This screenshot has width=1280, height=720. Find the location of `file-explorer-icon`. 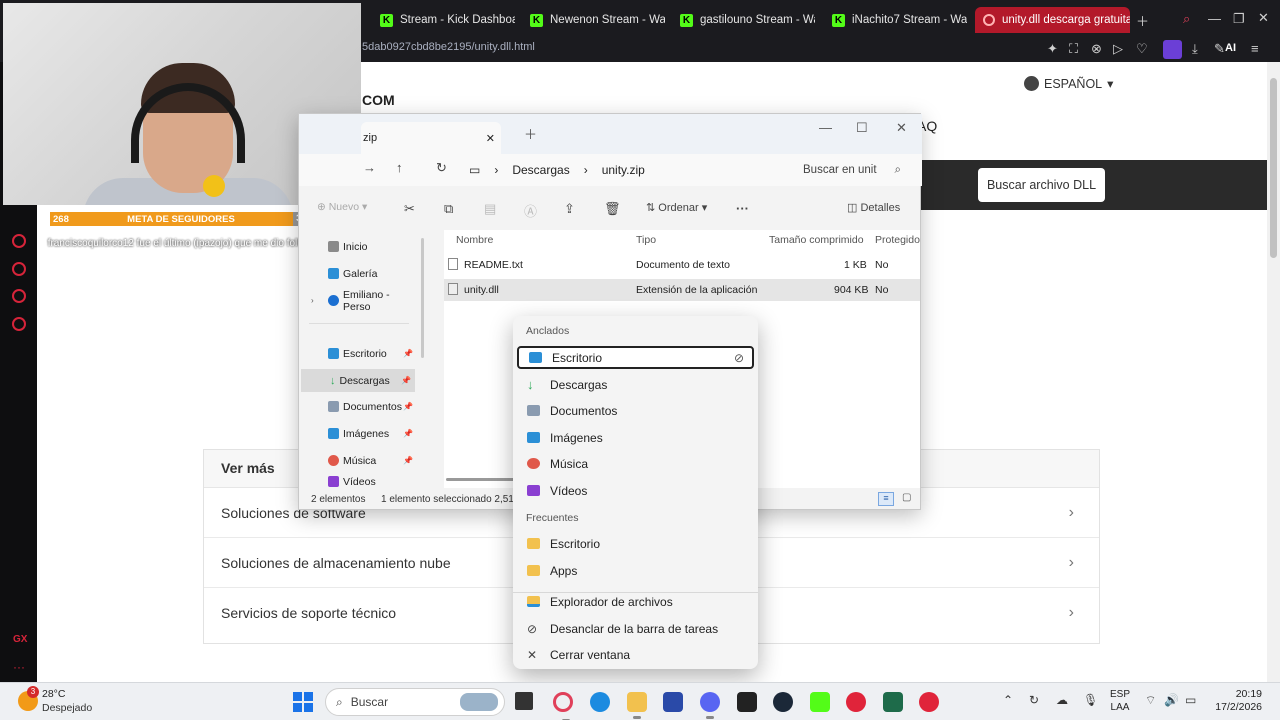

file-explorer-icon is located at coordinates (637, 705).